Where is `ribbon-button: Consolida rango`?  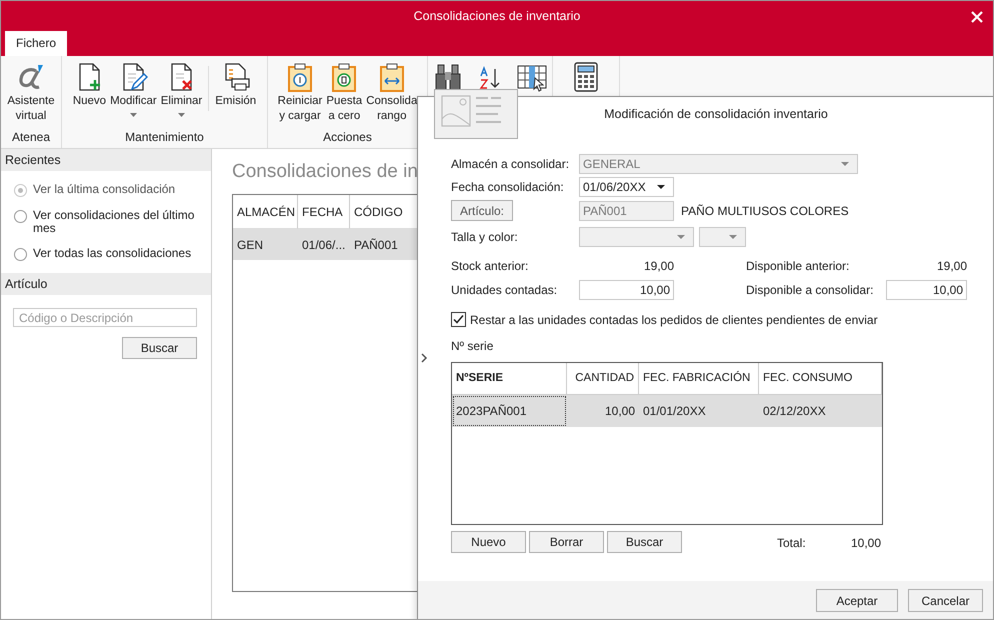 ribbon-button: Consolida rango is located at coordinates (392, 93).